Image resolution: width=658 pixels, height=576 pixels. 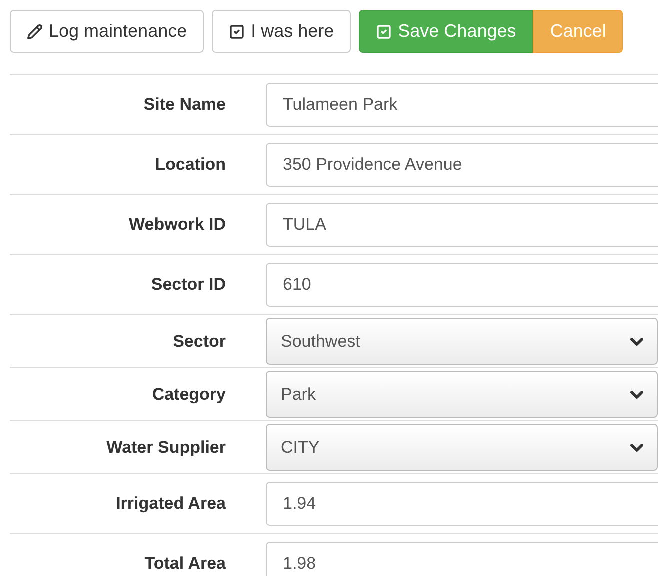 What do you see at coordinates (188, 285) in the screenshot?
I see `field-label: Sector ID` at bounding box center [188, 285].